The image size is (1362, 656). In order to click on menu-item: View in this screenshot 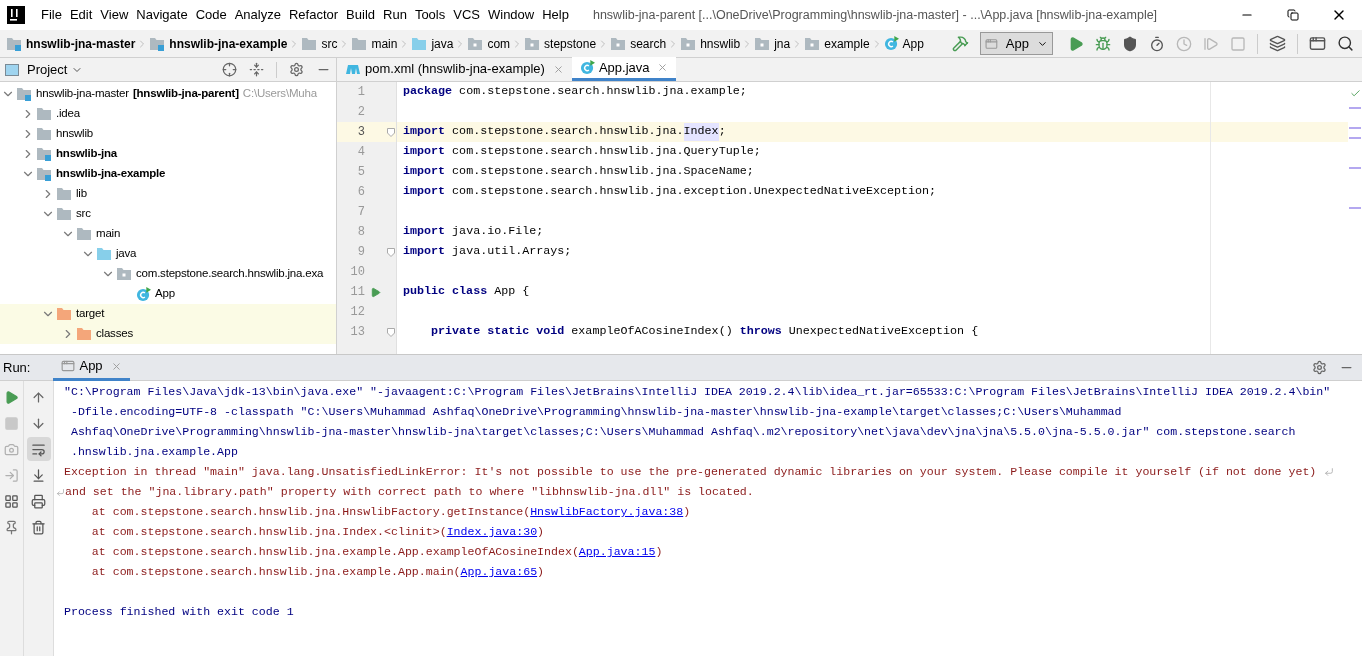, I will do `click(114, 15)`.